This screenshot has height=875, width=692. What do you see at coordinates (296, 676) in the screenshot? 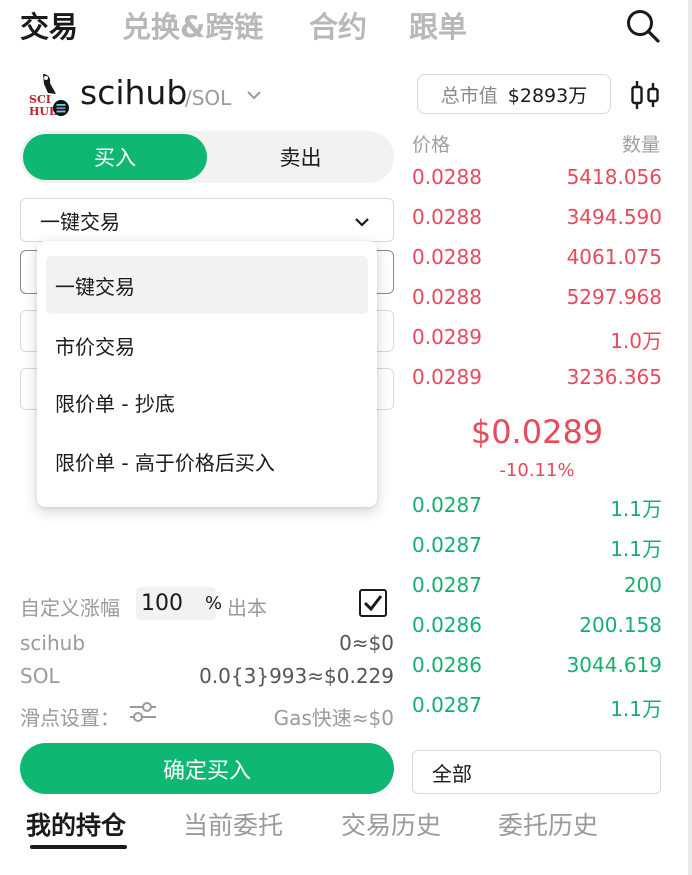
I see `sol-balance-value: 0.0{3}993≈$0.229` at bounding box center [296, 676].